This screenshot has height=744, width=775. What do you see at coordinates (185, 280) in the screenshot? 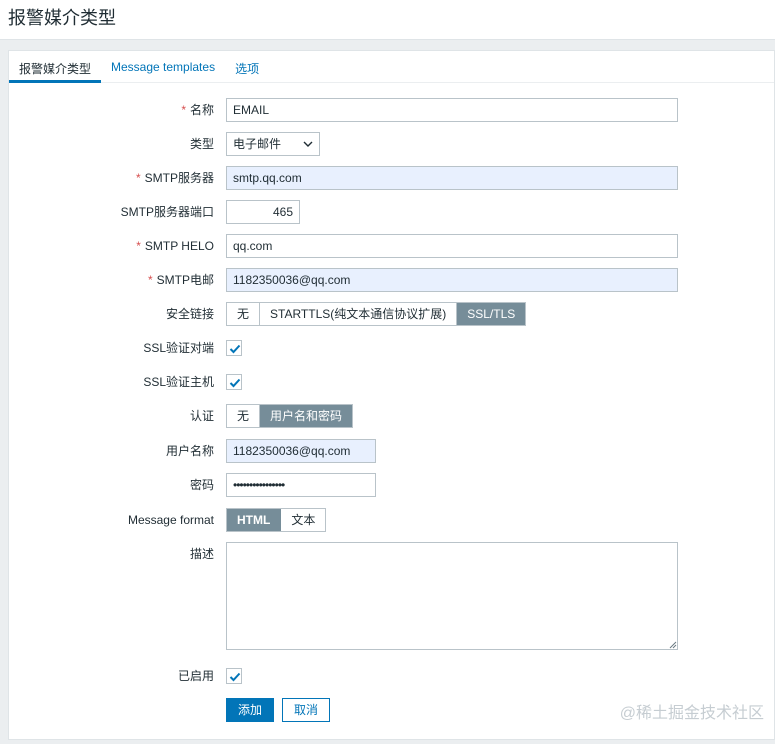
I see `smtp-email-label-text: SMTP电邮` at bounding box center [185, 280].